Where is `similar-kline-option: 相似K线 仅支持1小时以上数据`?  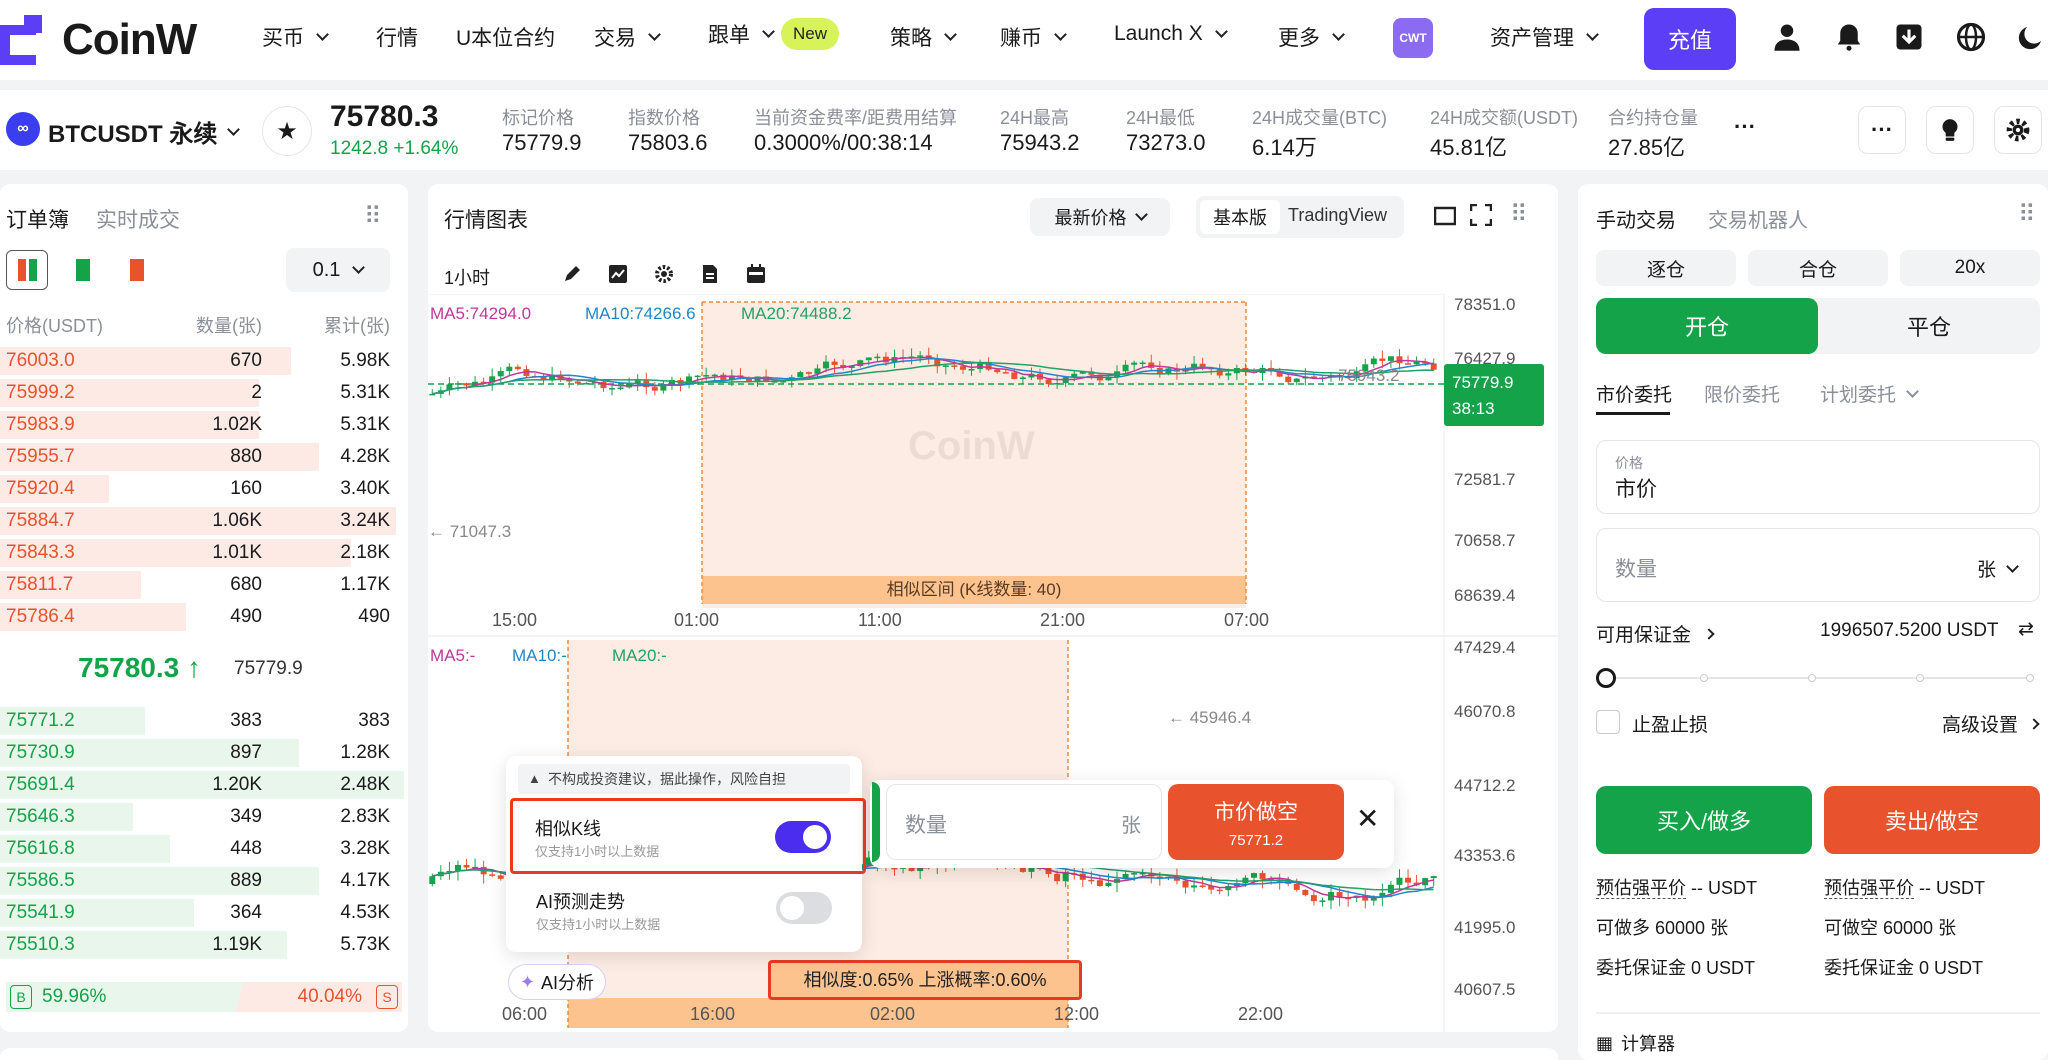 similar-kline-option: 相似K线 仅支持1小时以上数据 is located at coordinates (688, 836).